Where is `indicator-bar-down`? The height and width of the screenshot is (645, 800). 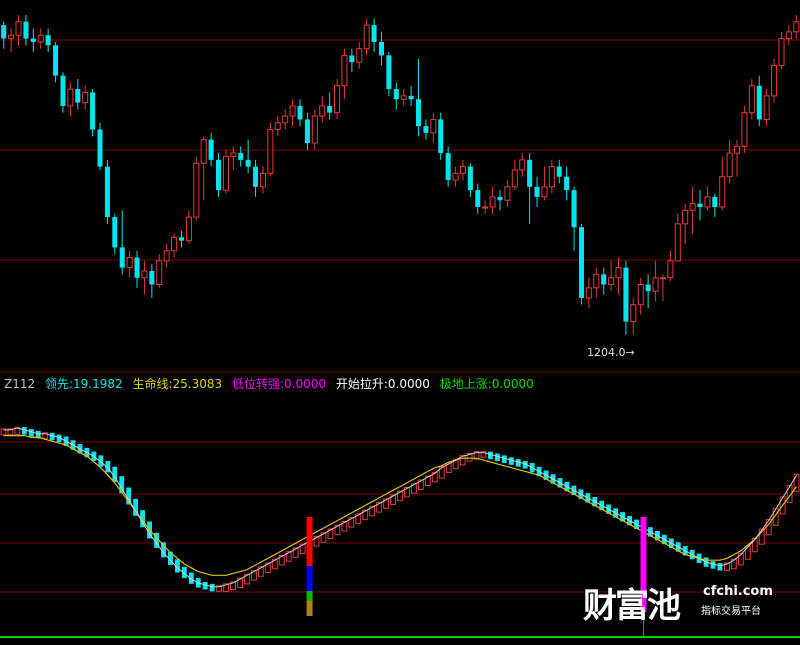
indicator-bar-down is located at coordinates (212, 587).